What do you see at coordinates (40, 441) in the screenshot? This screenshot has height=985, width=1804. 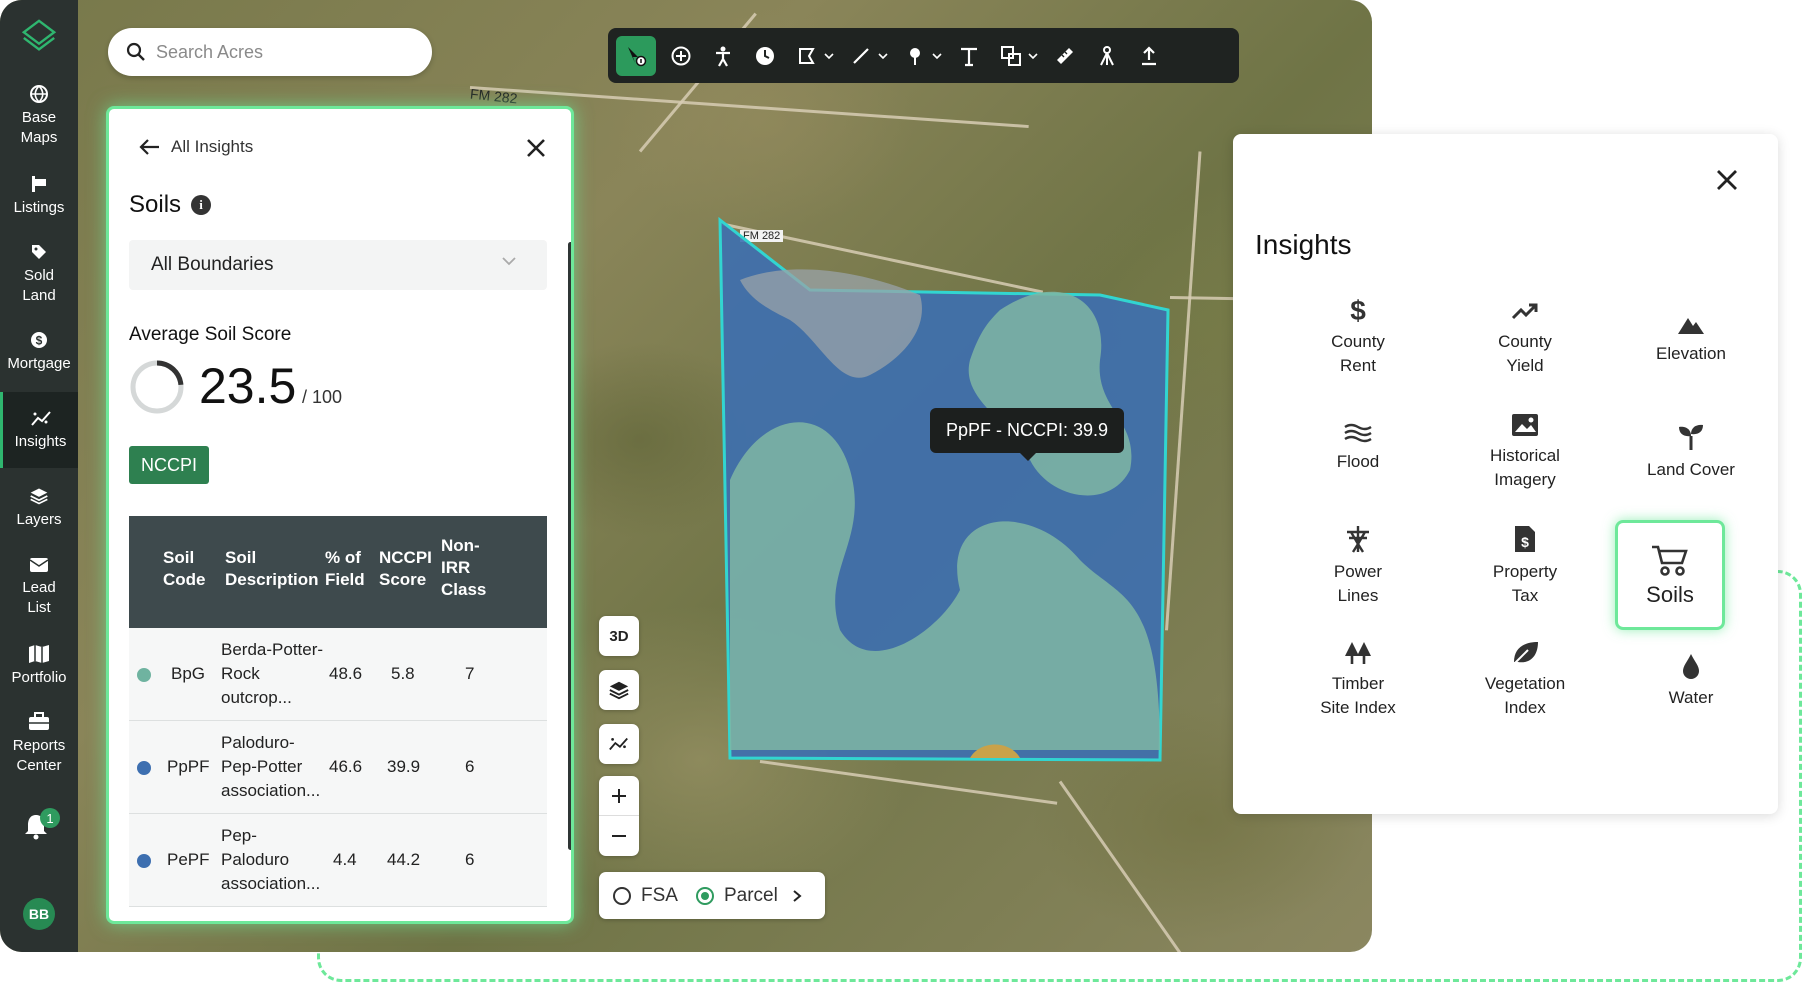 I see `nav-label: Insights` at bounding box center [40, 441].